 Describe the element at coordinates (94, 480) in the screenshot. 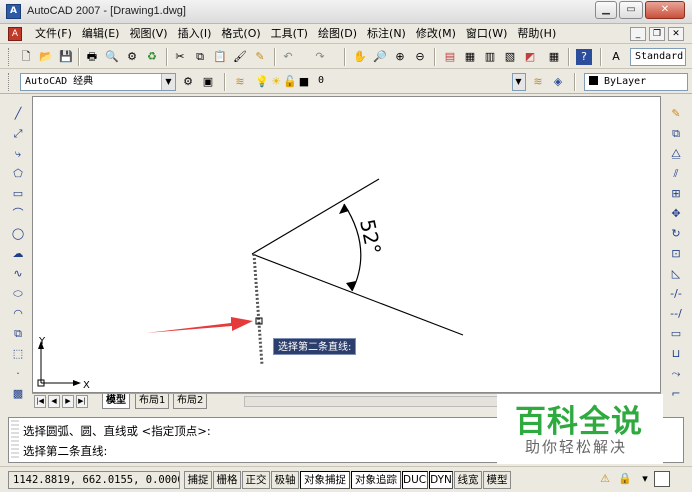

I see `coordinates-display: 1142.8819, 662.0155, 0.0000` at that location.